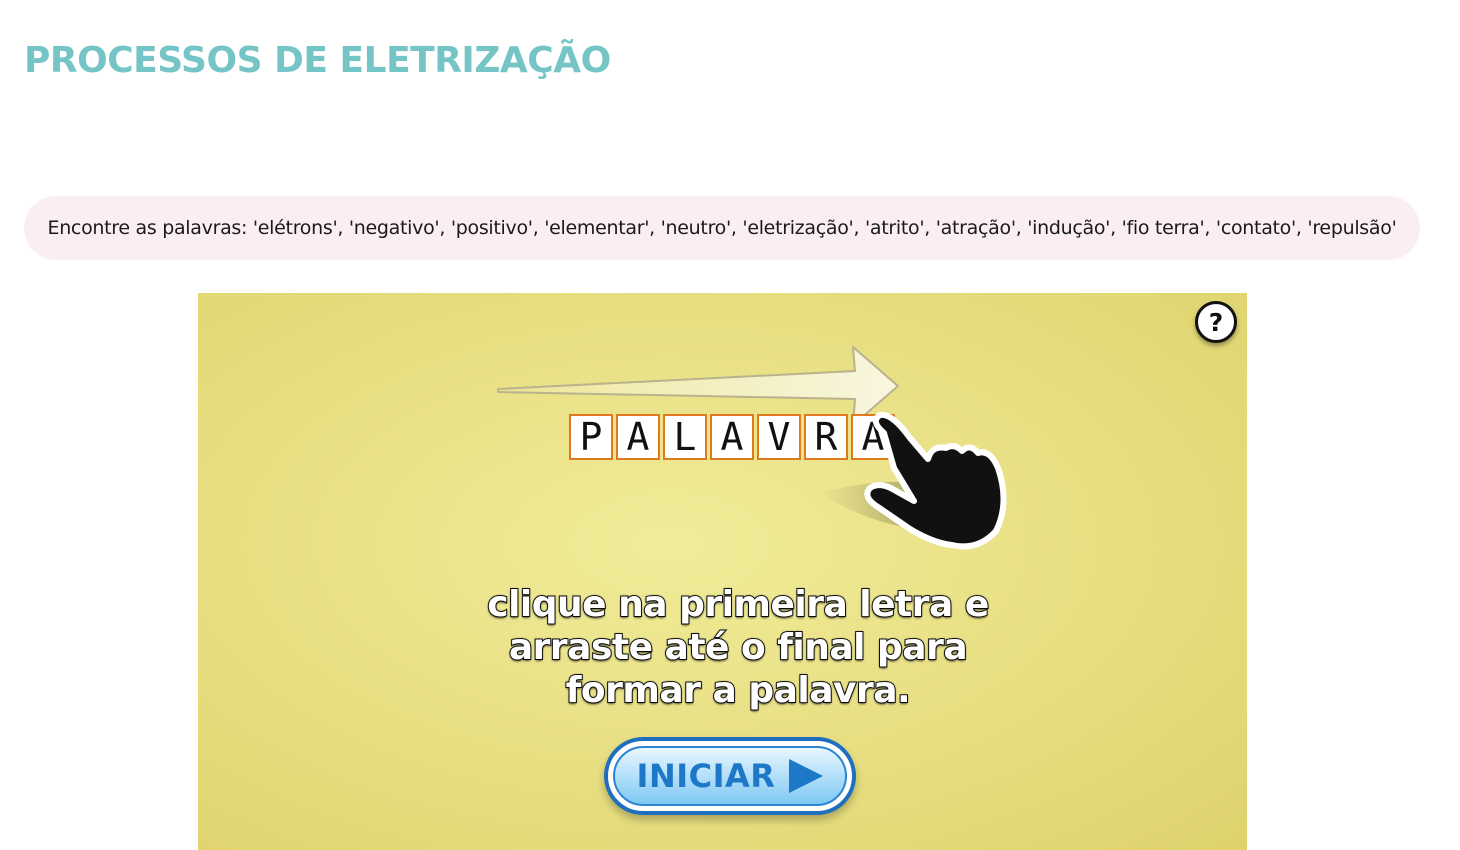  I want to click on start-button: INICIAR, so click(730, 776).